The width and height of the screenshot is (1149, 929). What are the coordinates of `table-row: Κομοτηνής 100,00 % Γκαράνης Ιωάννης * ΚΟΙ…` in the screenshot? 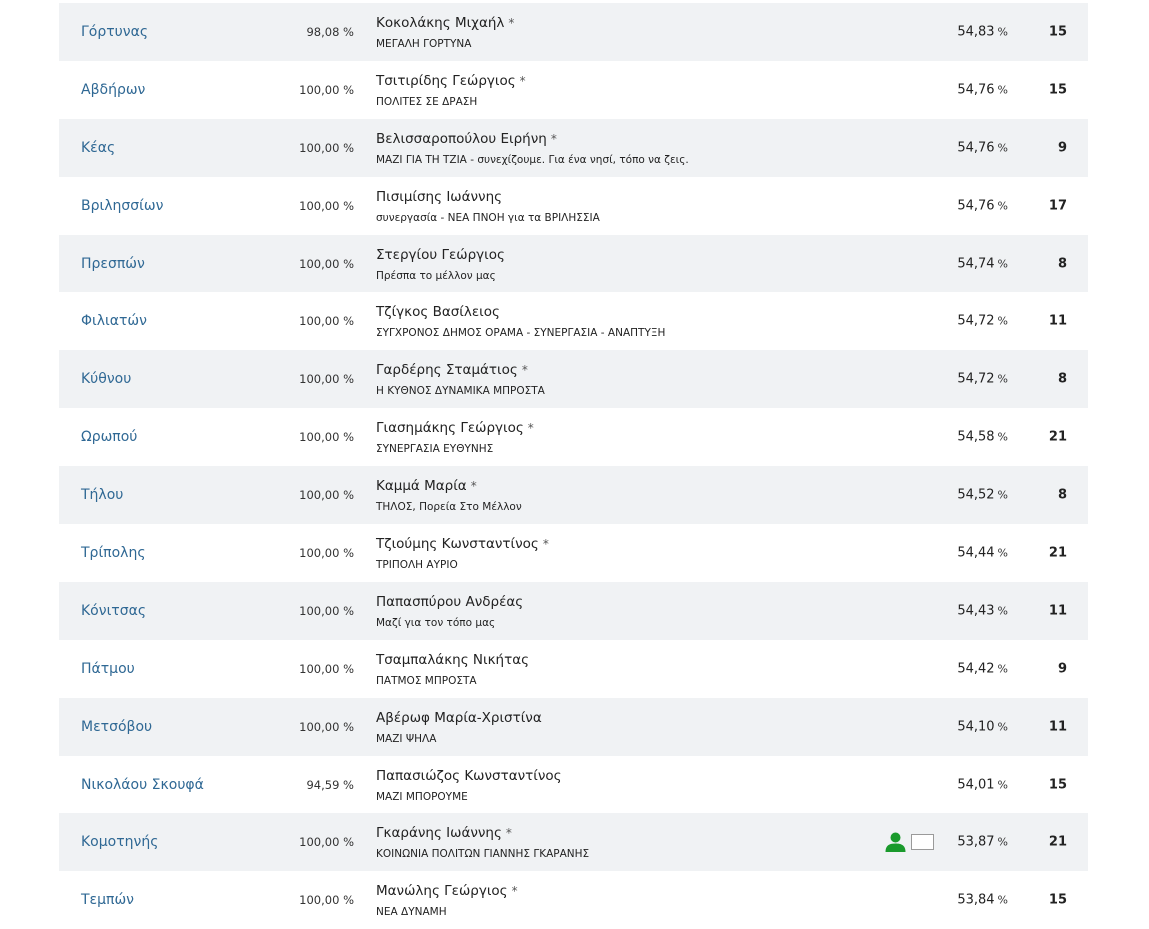 It's located at (573, 842).